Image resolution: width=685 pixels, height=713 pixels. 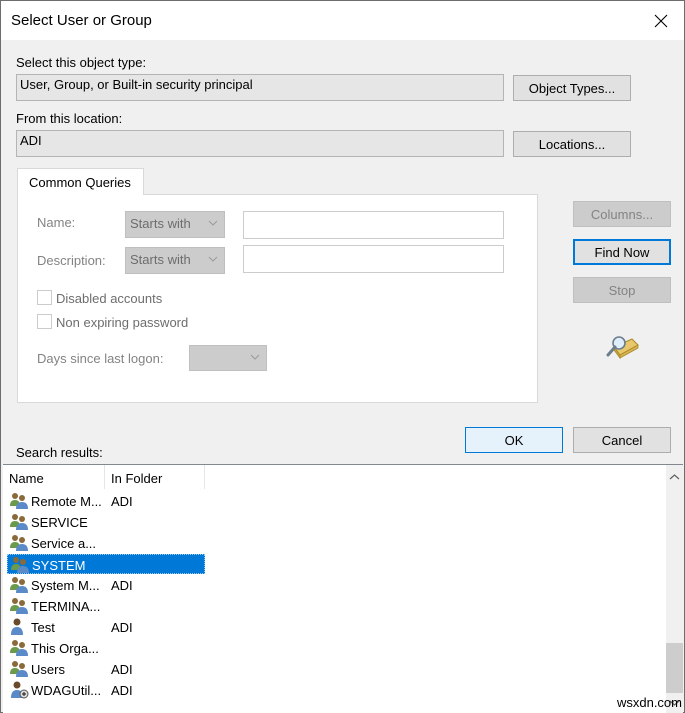 What do you see at coordinates (160, 223) in the screenshot?
I see `name-mode-value: Starts with` at bounding box center [160, 223].